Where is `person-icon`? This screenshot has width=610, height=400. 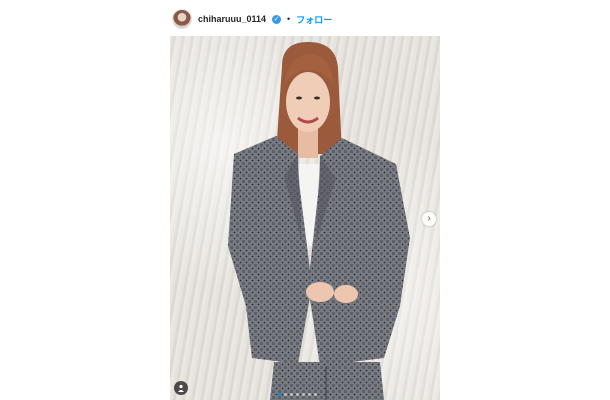
person-icon is located at coordinates (181, 388).